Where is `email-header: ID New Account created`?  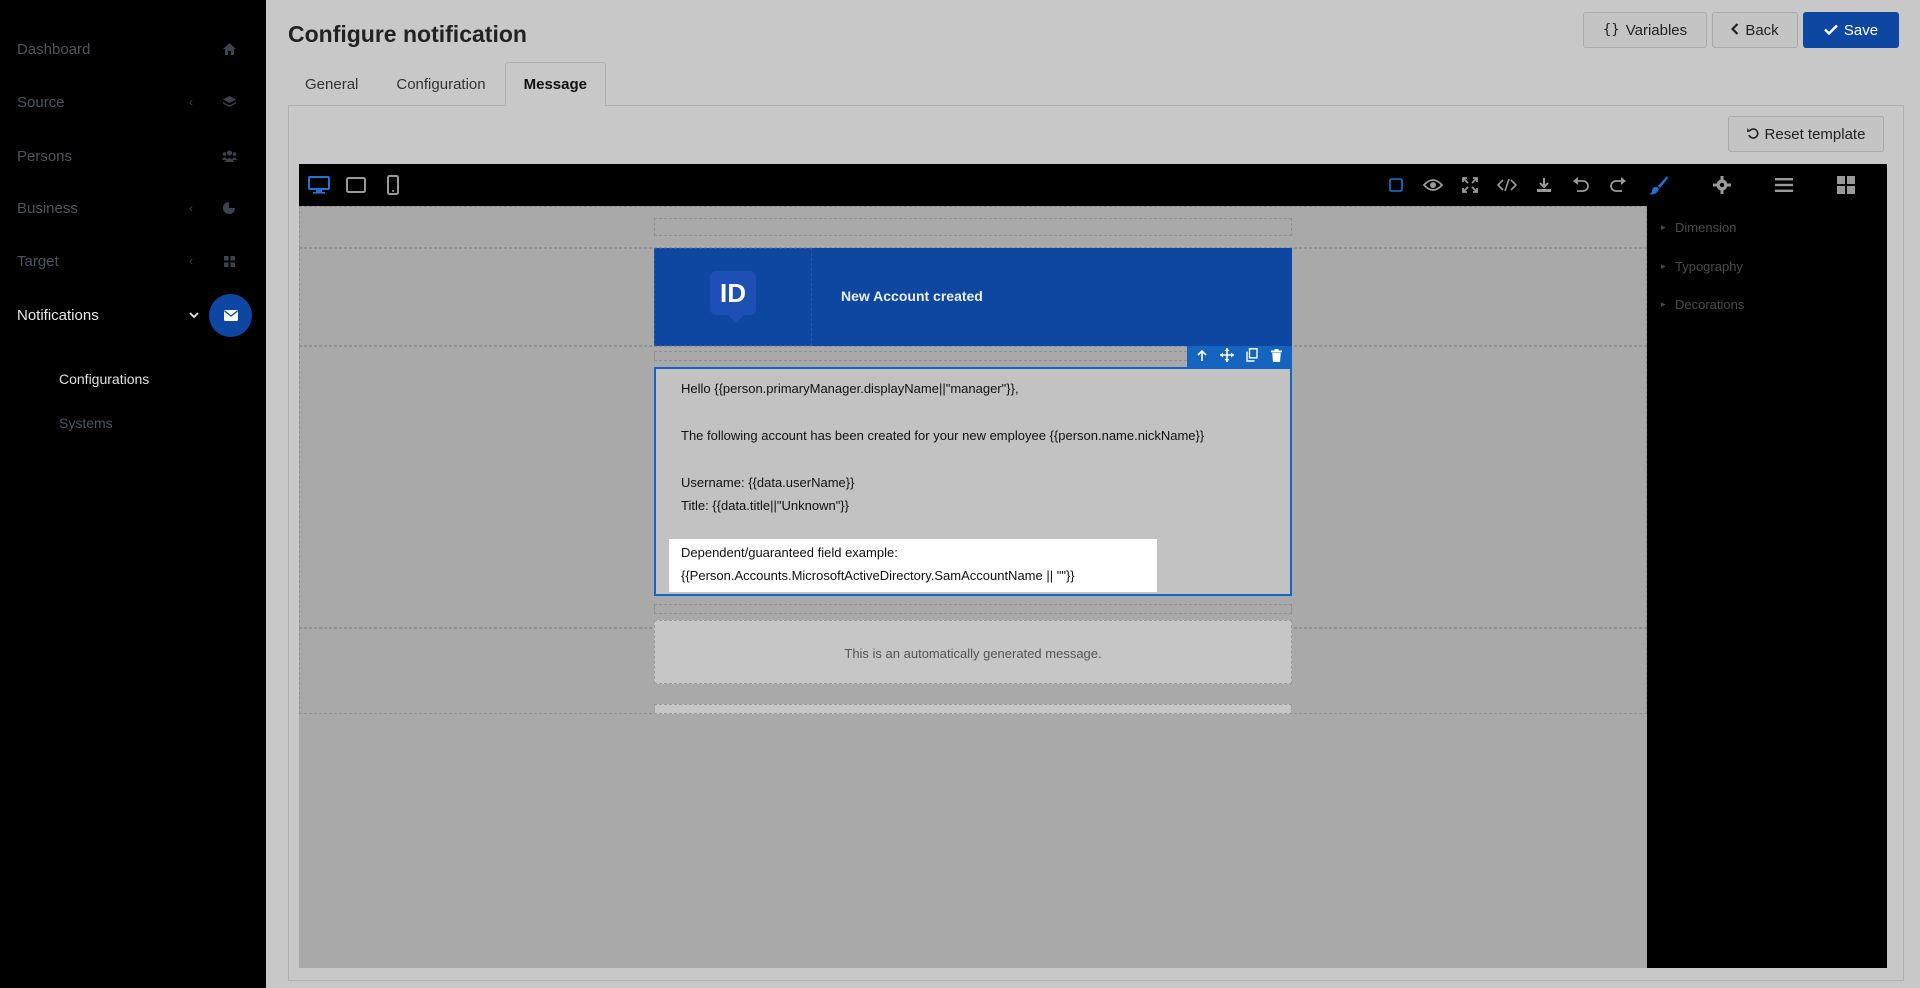
email-header: ID New Account created is located at coordinates (973, 297).